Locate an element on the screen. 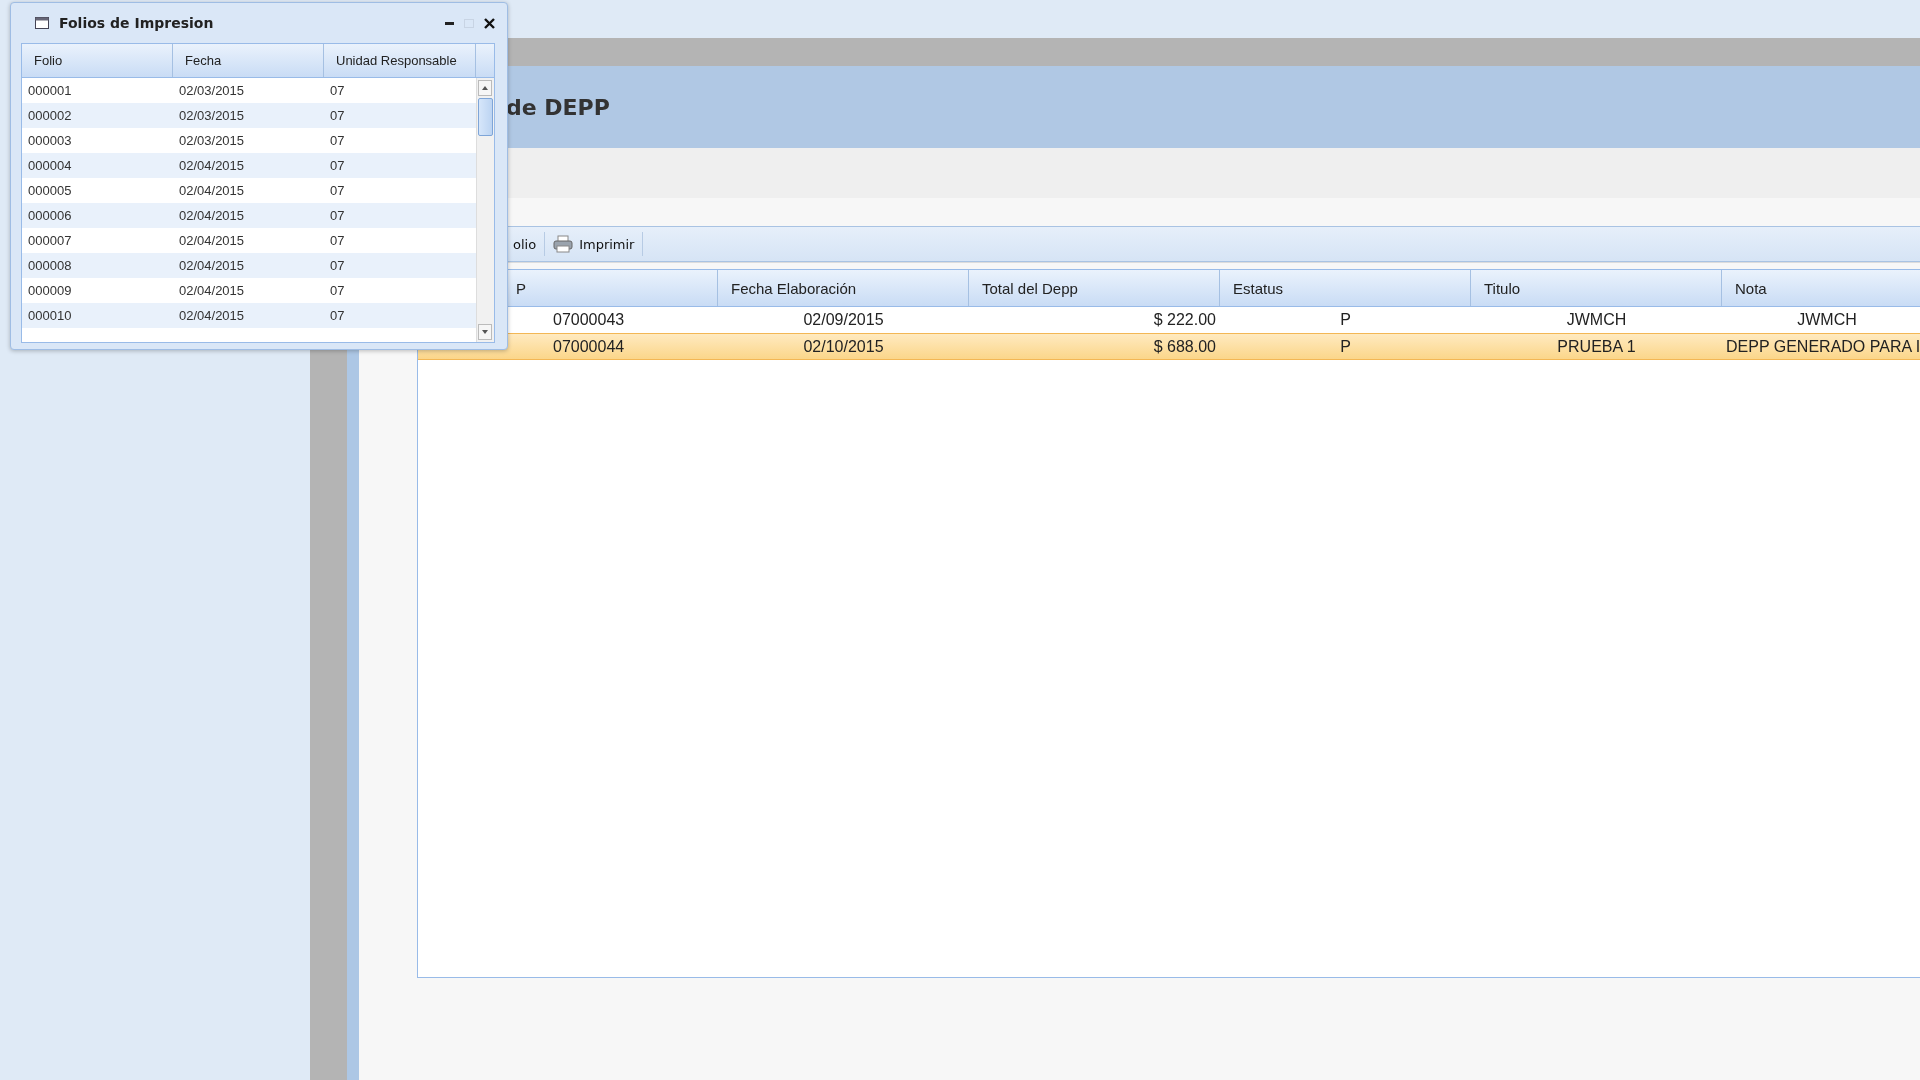 The height and width of the screenshot is (1080, 1920). dialog-title: Folios de Impresion is located at coordinates (136, 23).